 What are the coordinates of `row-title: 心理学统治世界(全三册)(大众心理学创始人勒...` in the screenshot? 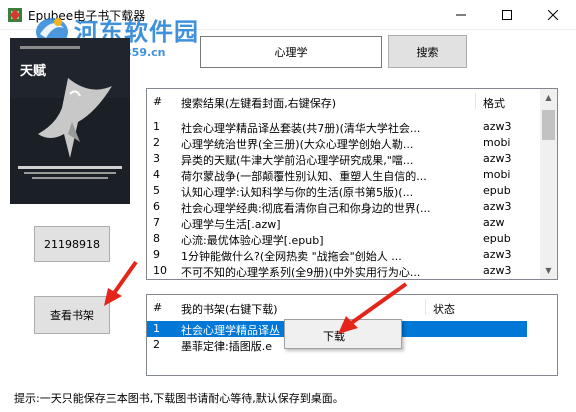 It's located at (297, 144).